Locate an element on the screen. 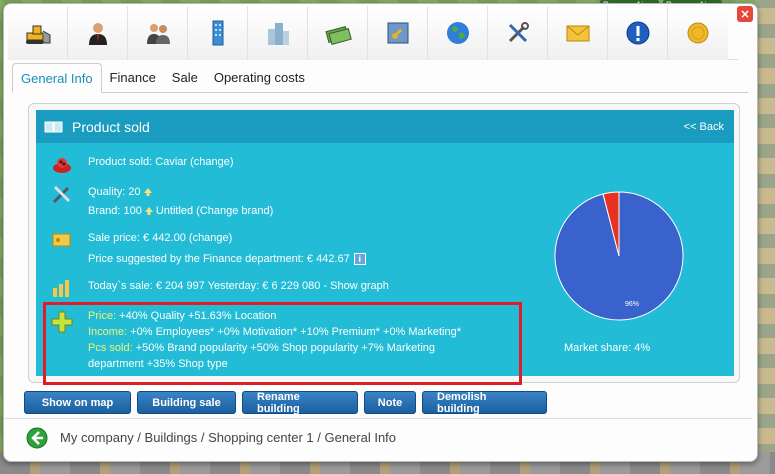 Image resolution: width=775 pixels, height=474 pixels. alert-icon is located at coordinates (638, 33).